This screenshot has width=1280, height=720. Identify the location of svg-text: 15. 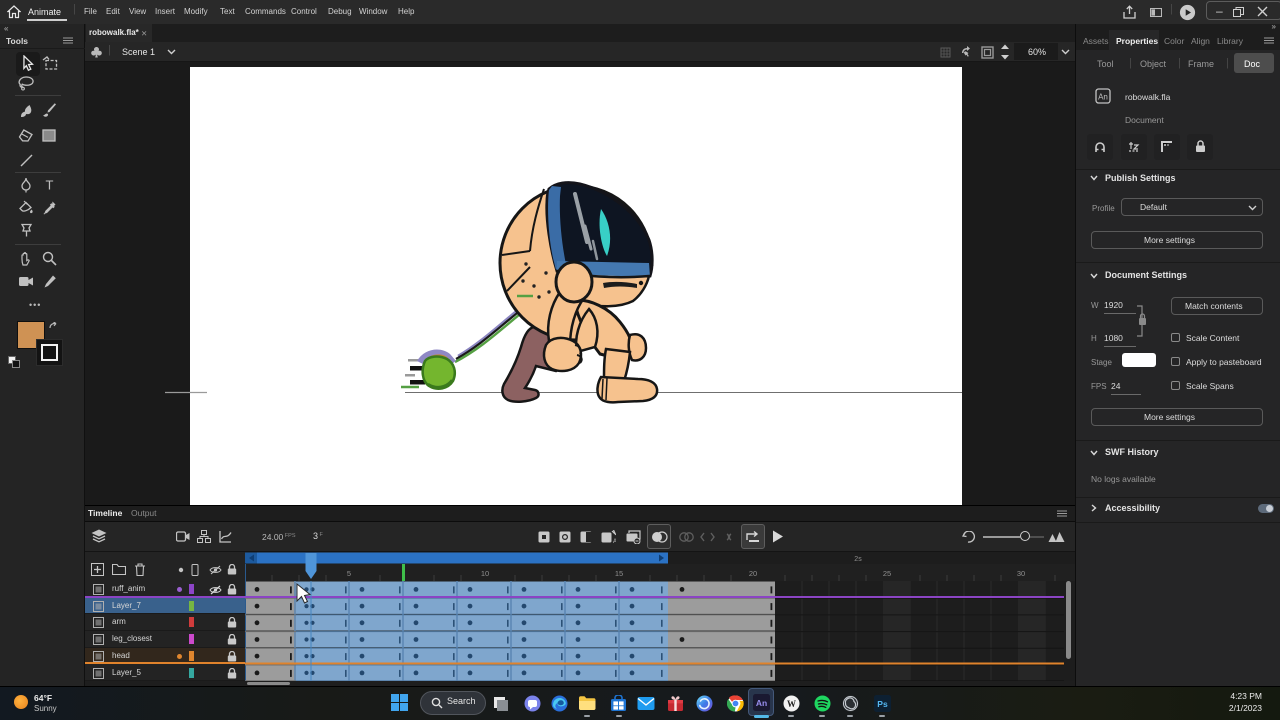
(619, 573).